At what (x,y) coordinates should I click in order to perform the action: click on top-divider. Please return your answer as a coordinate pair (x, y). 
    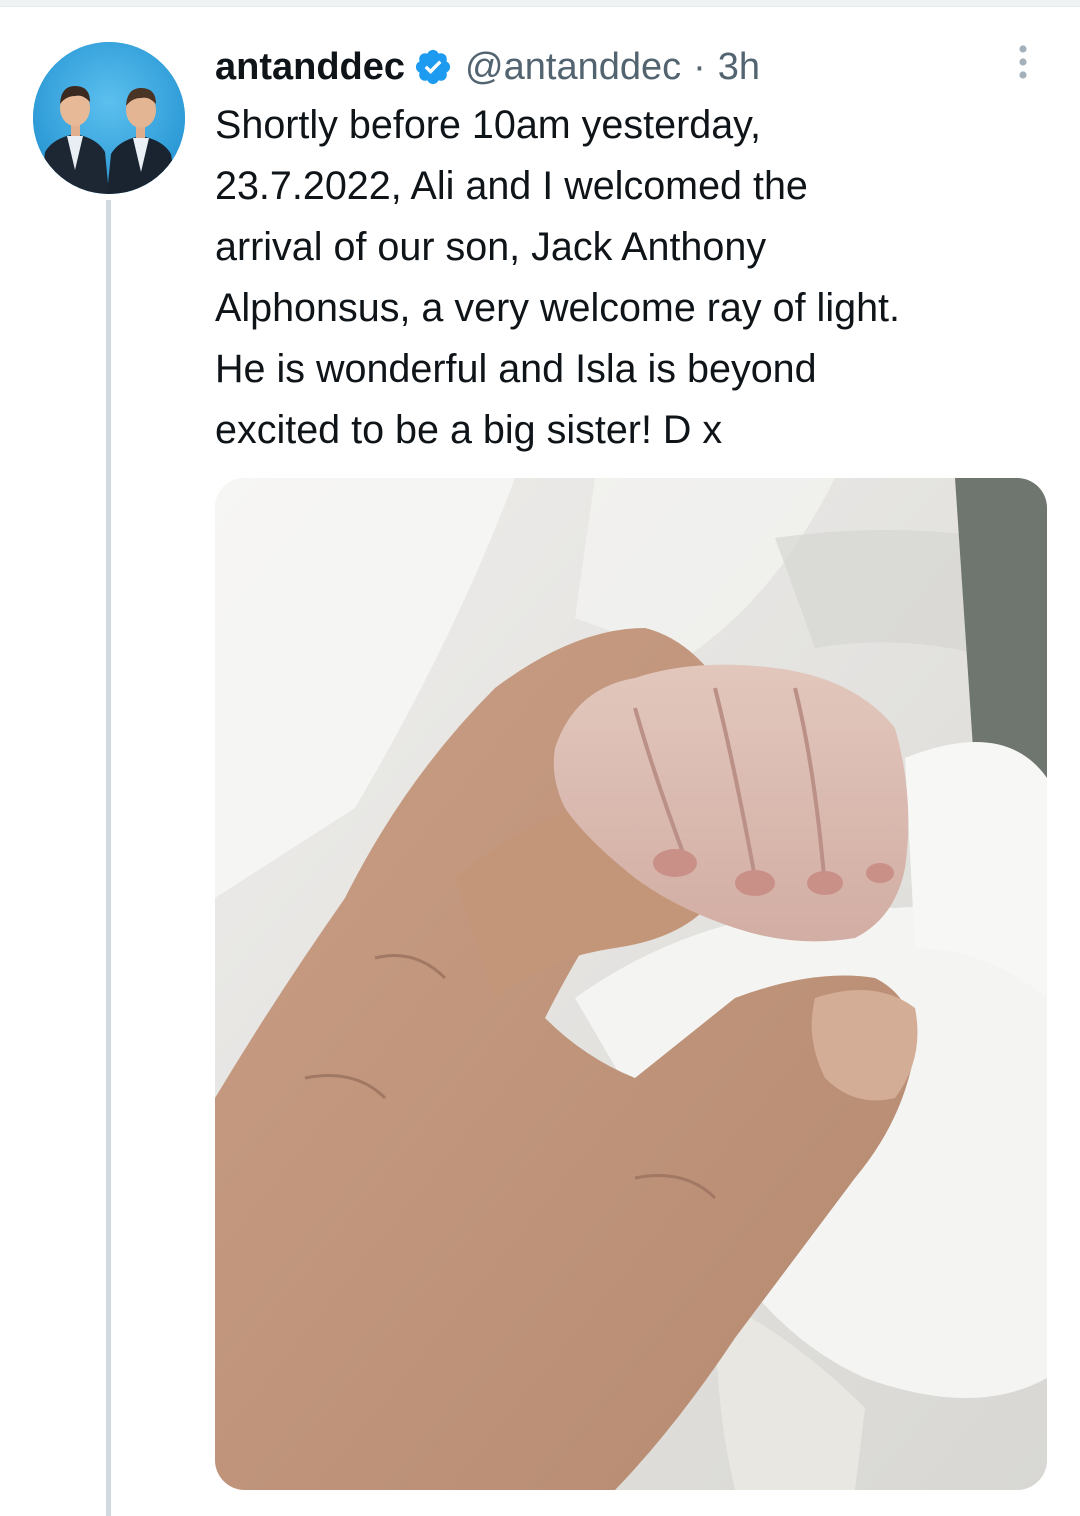
    Looking at the image, I should click on (540, 3).